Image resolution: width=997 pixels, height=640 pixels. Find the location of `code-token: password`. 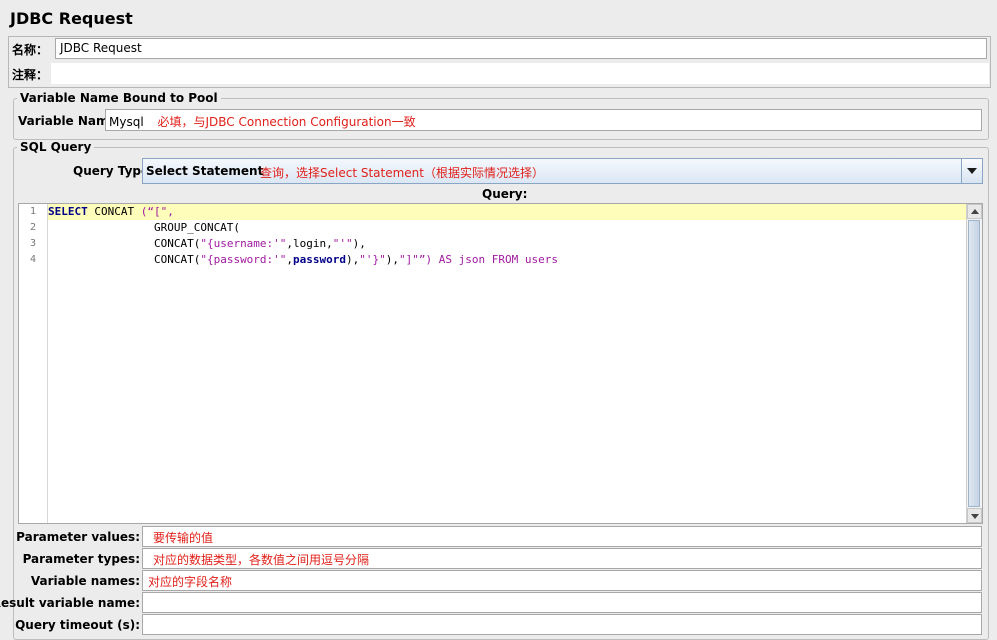

code-token: password is located at coordinates (320, 259).